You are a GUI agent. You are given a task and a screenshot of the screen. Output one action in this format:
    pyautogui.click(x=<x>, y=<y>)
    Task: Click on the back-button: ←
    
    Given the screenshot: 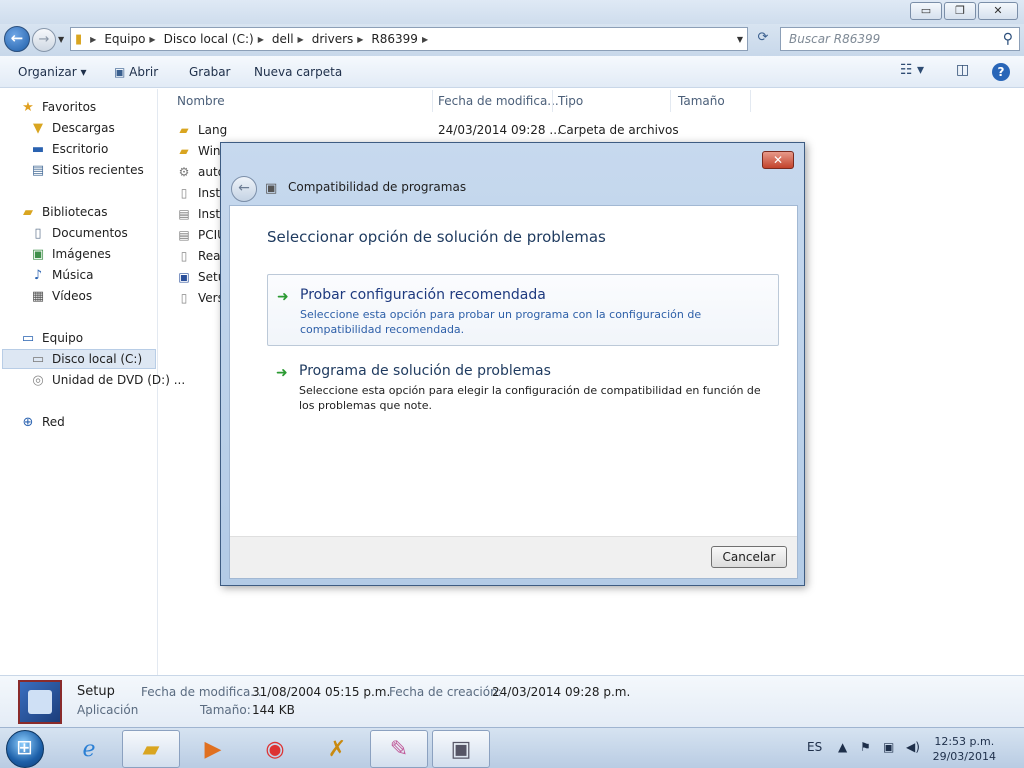 What is the action you would take?
    pyautogui.click(x=17, y=39)
    